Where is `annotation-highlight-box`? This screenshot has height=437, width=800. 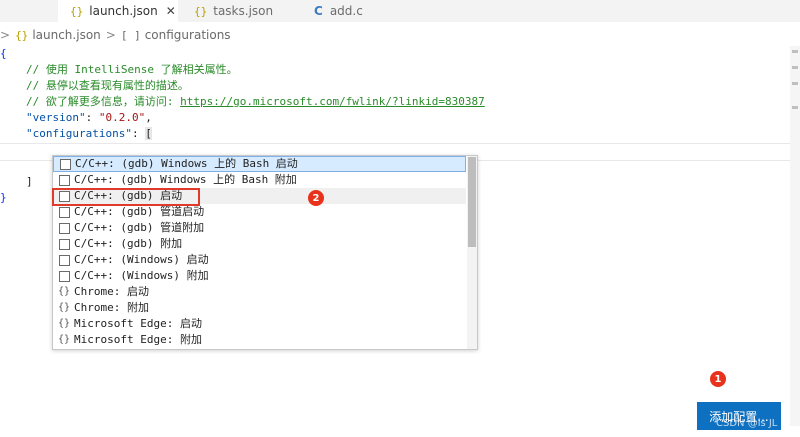
annotation-highlight-box is located at coordinates (126, 197).